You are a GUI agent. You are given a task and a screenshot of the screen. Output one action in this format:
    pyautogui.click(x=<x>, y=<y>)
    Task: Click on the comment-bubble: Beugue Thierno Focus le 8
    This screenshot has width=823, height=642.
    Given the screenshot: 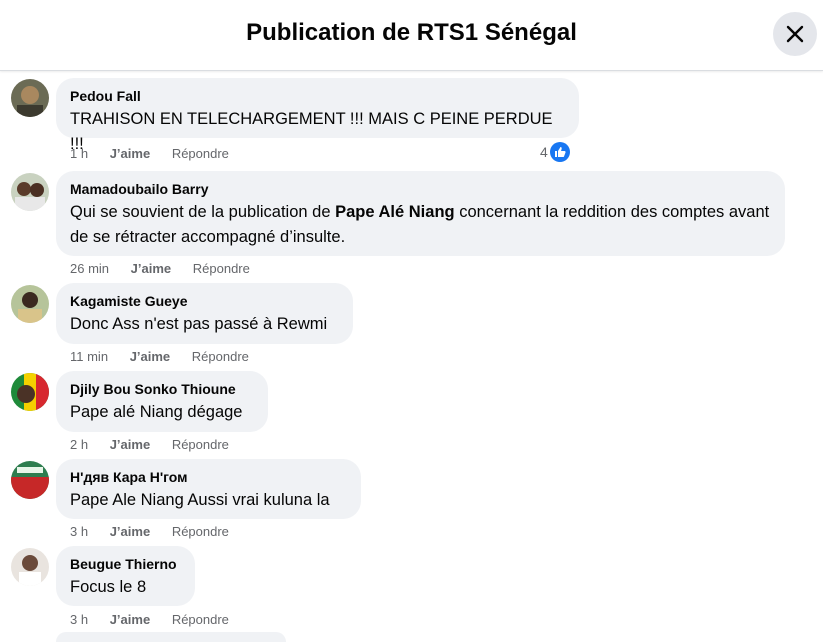 What is the action you would take?
    pyautogui.click(x=125, y=576)
    